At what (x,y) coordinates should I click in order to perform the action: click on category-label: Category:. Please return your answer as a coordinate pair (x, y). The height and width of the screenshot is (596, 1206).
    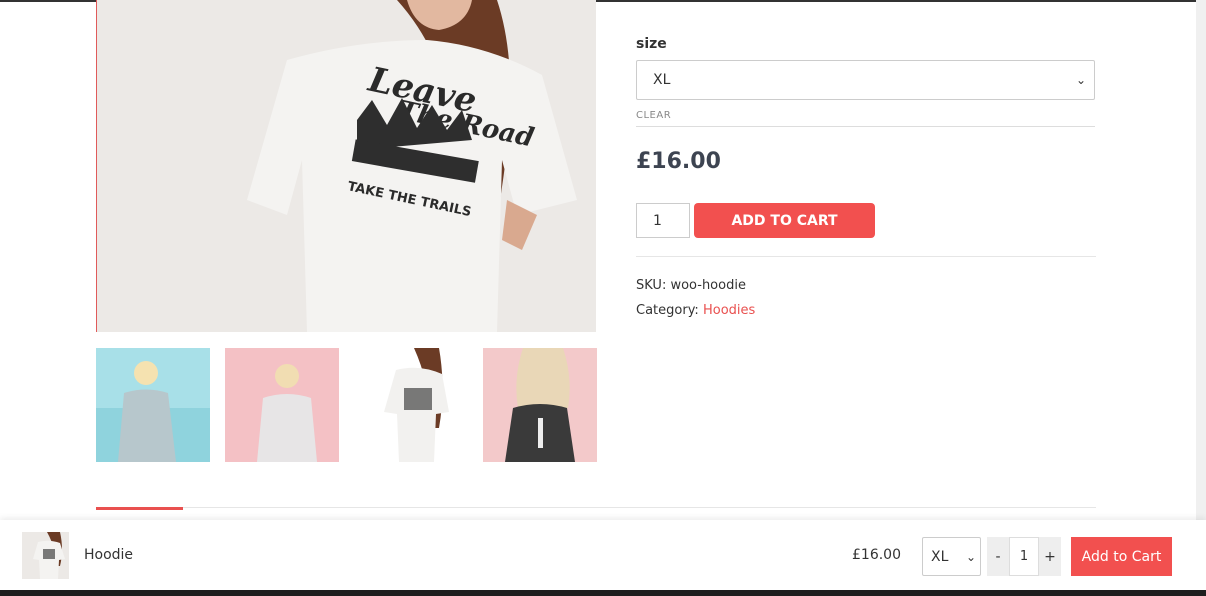
    Looking at the image, I should click on (667, 310).